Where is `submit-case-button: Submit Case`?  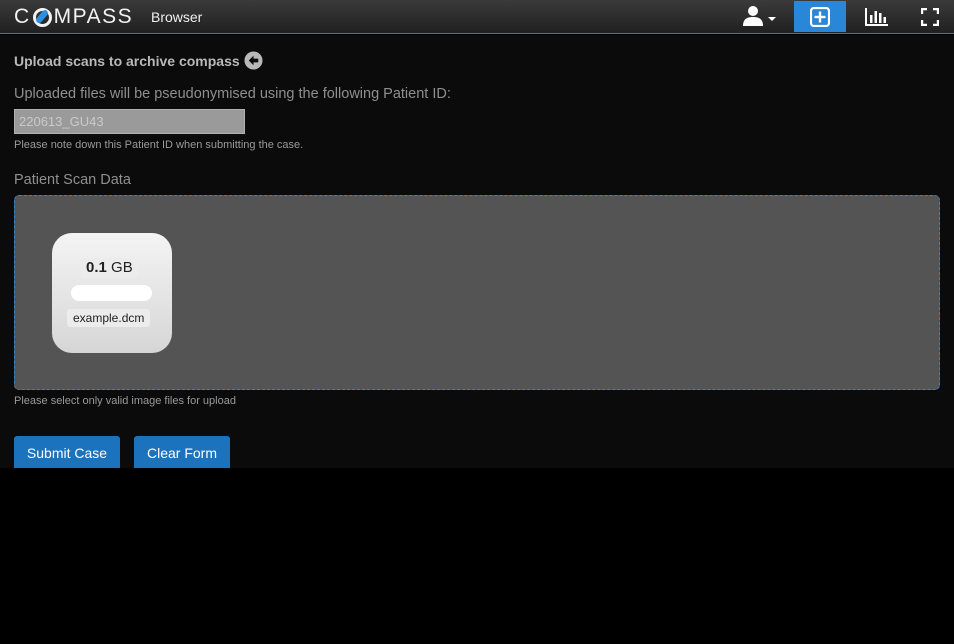
submit-case-button: Submit Case is located at coordinates (67, 452).